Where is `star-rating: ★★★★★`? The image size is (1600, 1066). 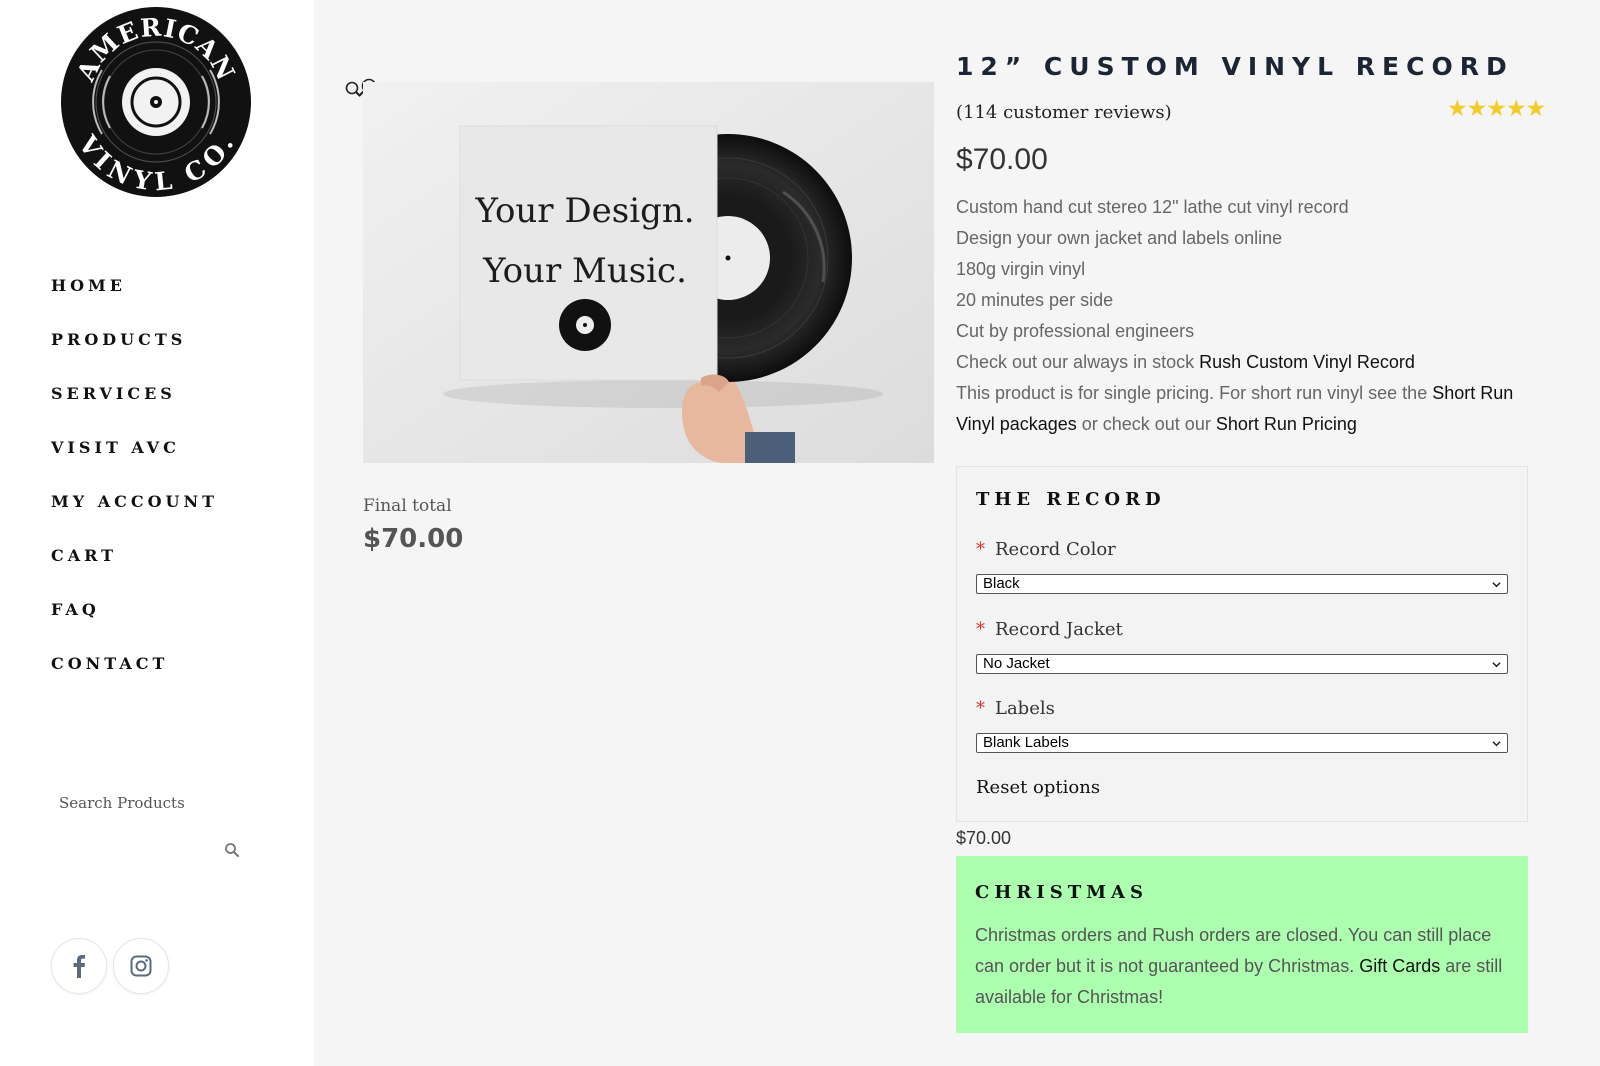
star-rating: ★★★★★ is located at coordinates (1496, 109).